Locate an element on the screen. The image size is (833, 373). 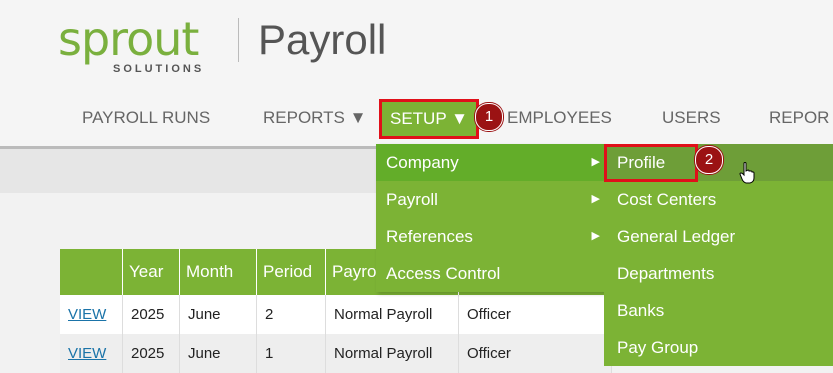
menu-item-label: Payroll is located at coordinates (412, 199).